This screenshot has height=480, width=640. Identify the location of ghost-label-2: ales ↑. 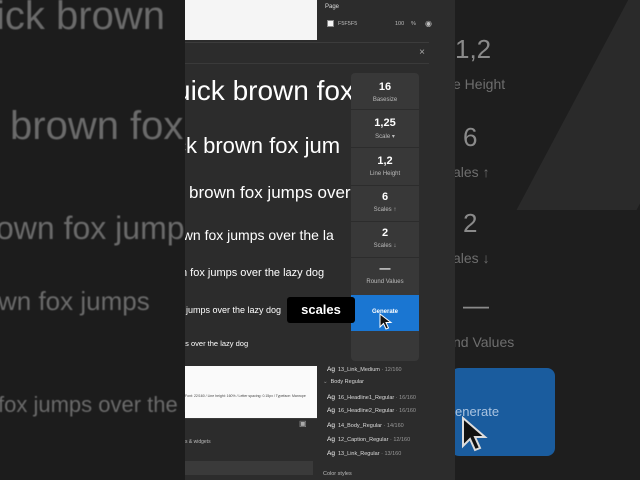
(472, 172).